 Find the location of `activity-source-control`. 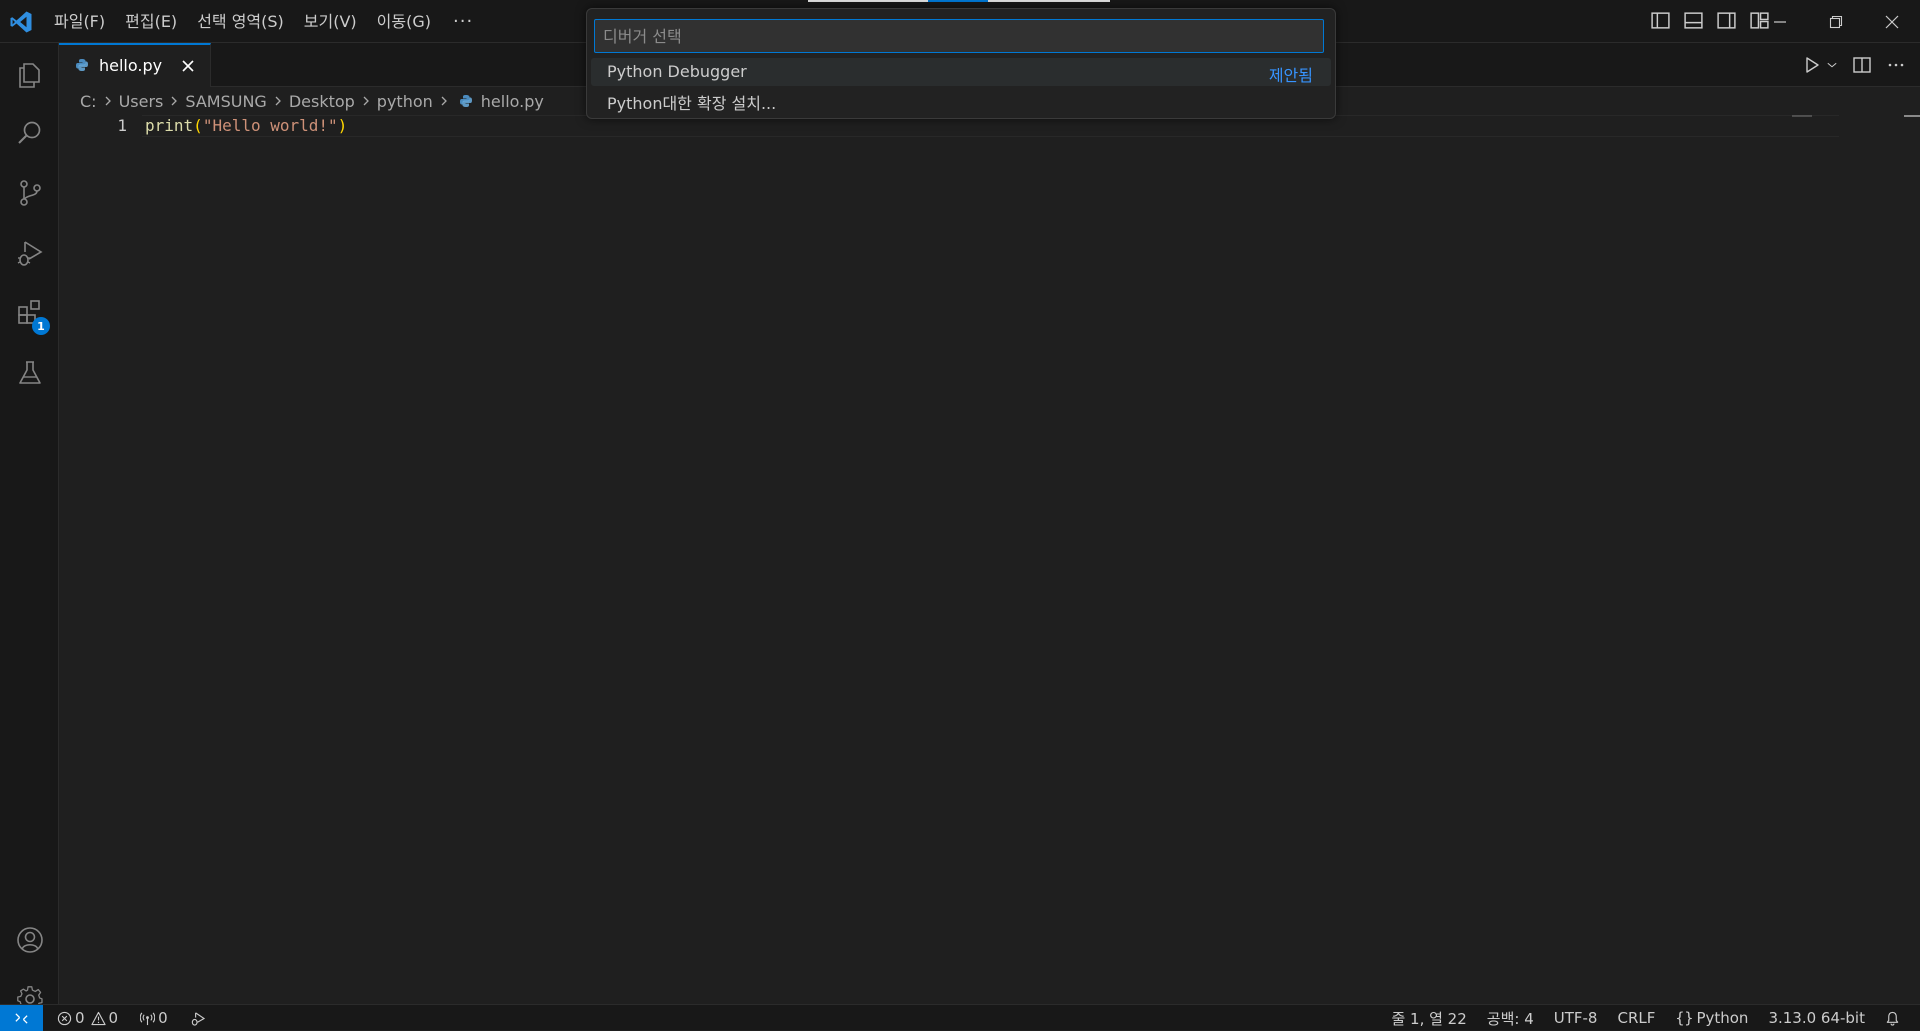

activity-source-control is located at coordinates (29, 193).